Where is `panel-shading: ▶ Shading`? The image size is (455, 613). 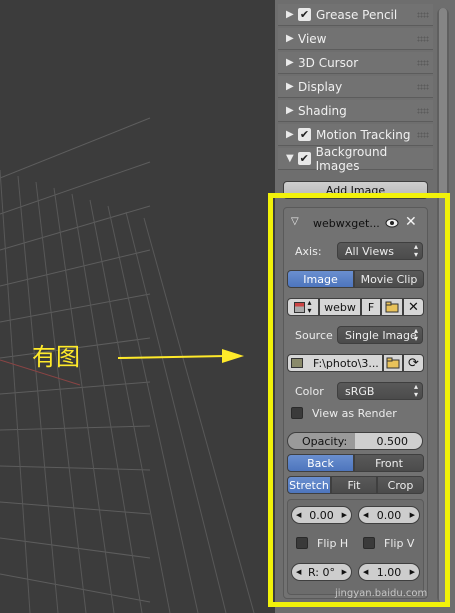
panel-shading: ▶ Shading is located at coordinates (355, 111).